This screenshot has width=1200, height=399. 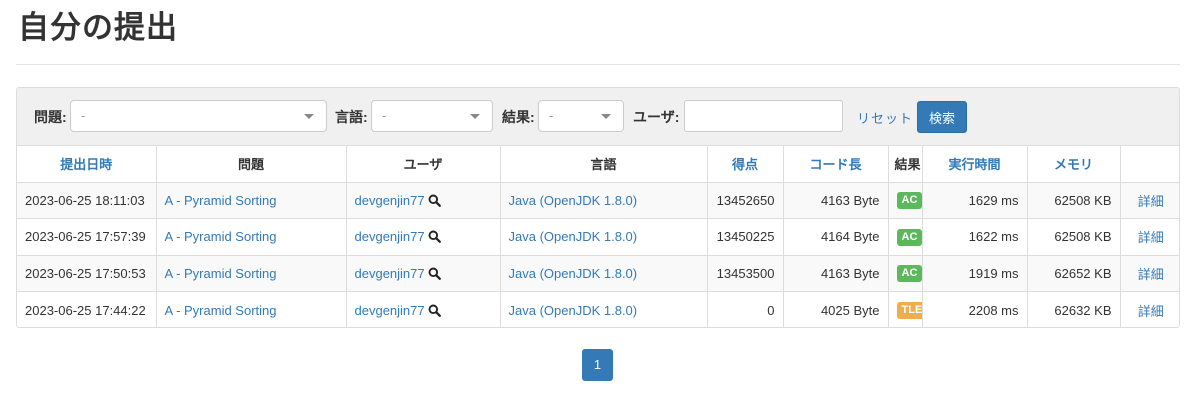 I want to click on score-cell: 13452650, so click(x=745, y=200).